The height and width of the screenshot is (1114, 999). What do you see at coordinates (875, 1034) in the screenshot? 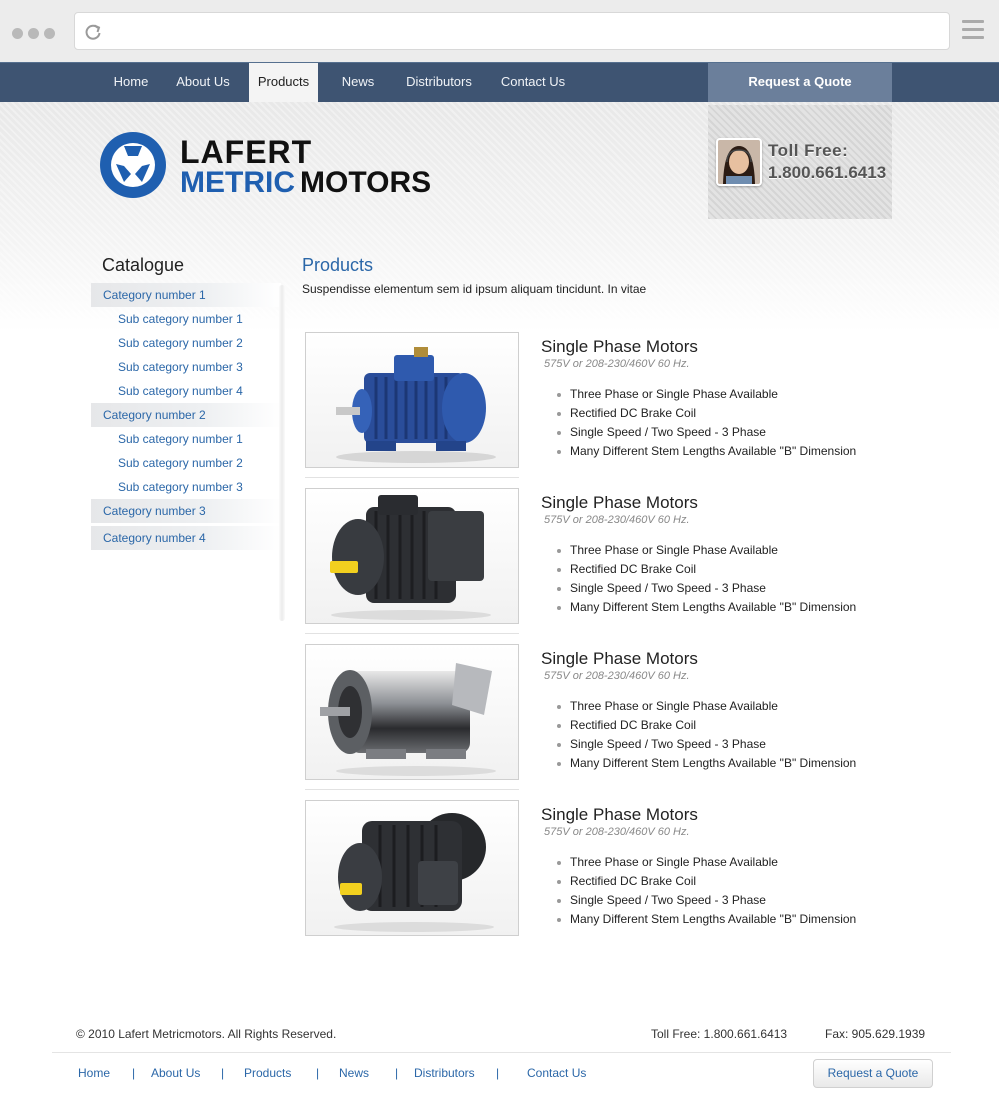
I see `footer-fax: Fax: 905.629.1939` at bounding box center [875, 1034].